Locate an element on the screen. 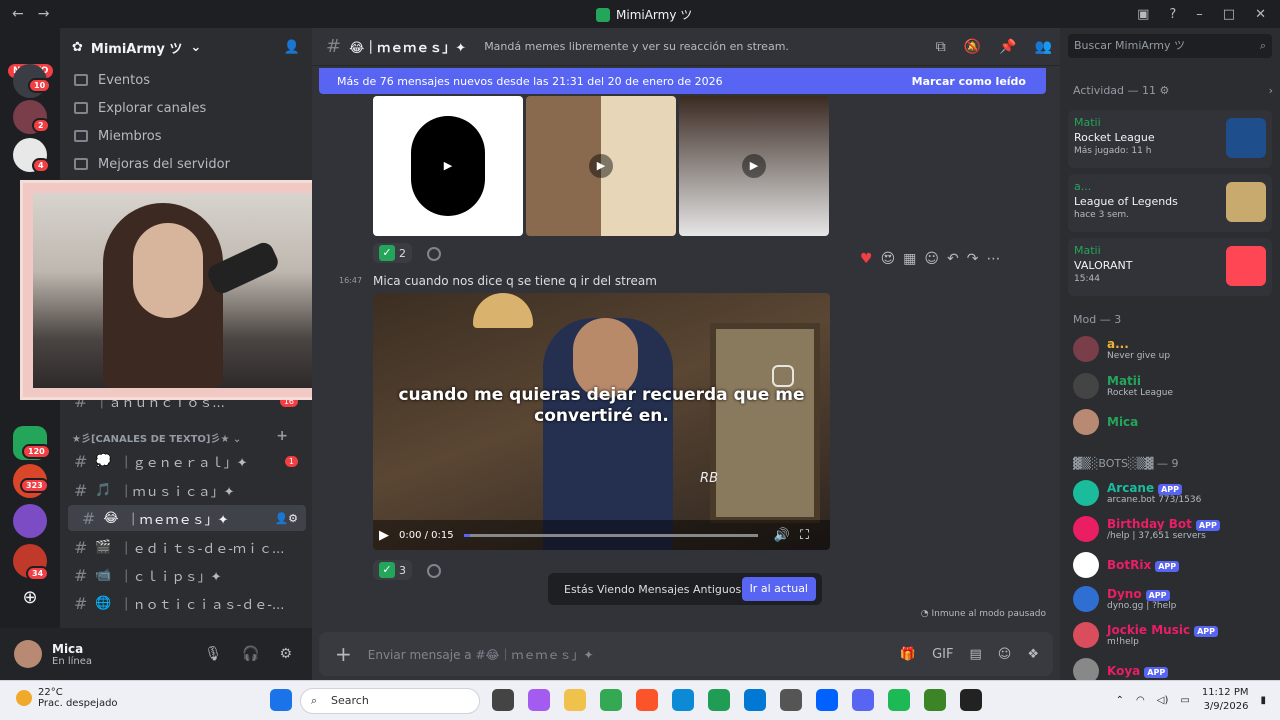 The height and width of the screenshot is (720, 1280). avatar is located at coordinates (28, 654).